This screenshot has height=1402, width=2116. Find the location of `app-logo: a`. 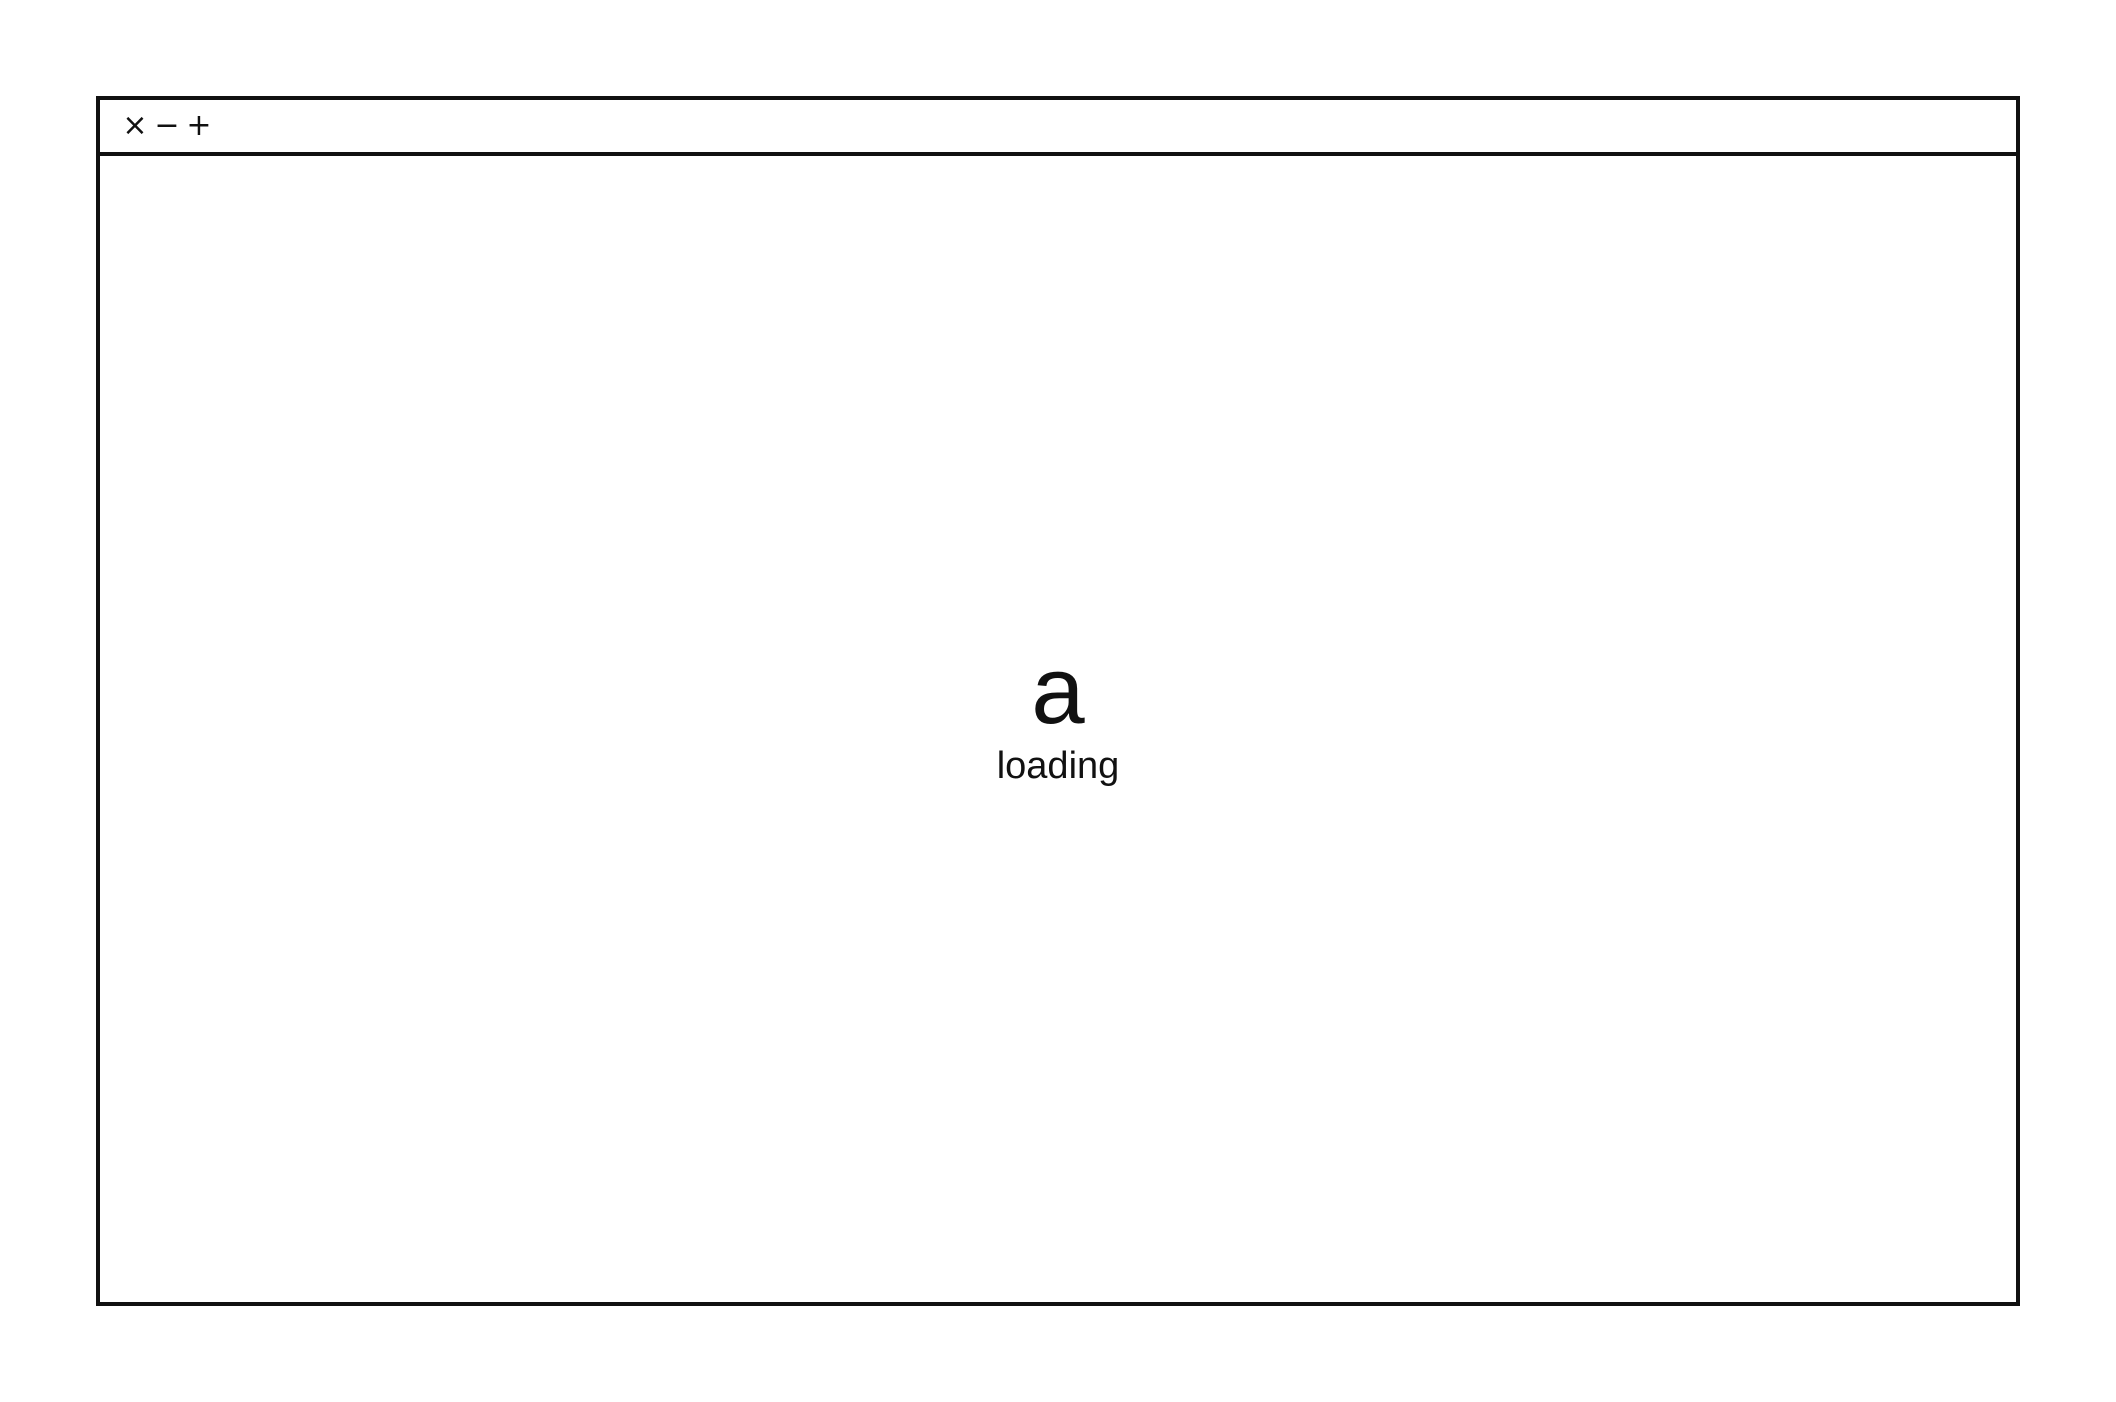

app-logo: a is located at coordinates (1058, 690).